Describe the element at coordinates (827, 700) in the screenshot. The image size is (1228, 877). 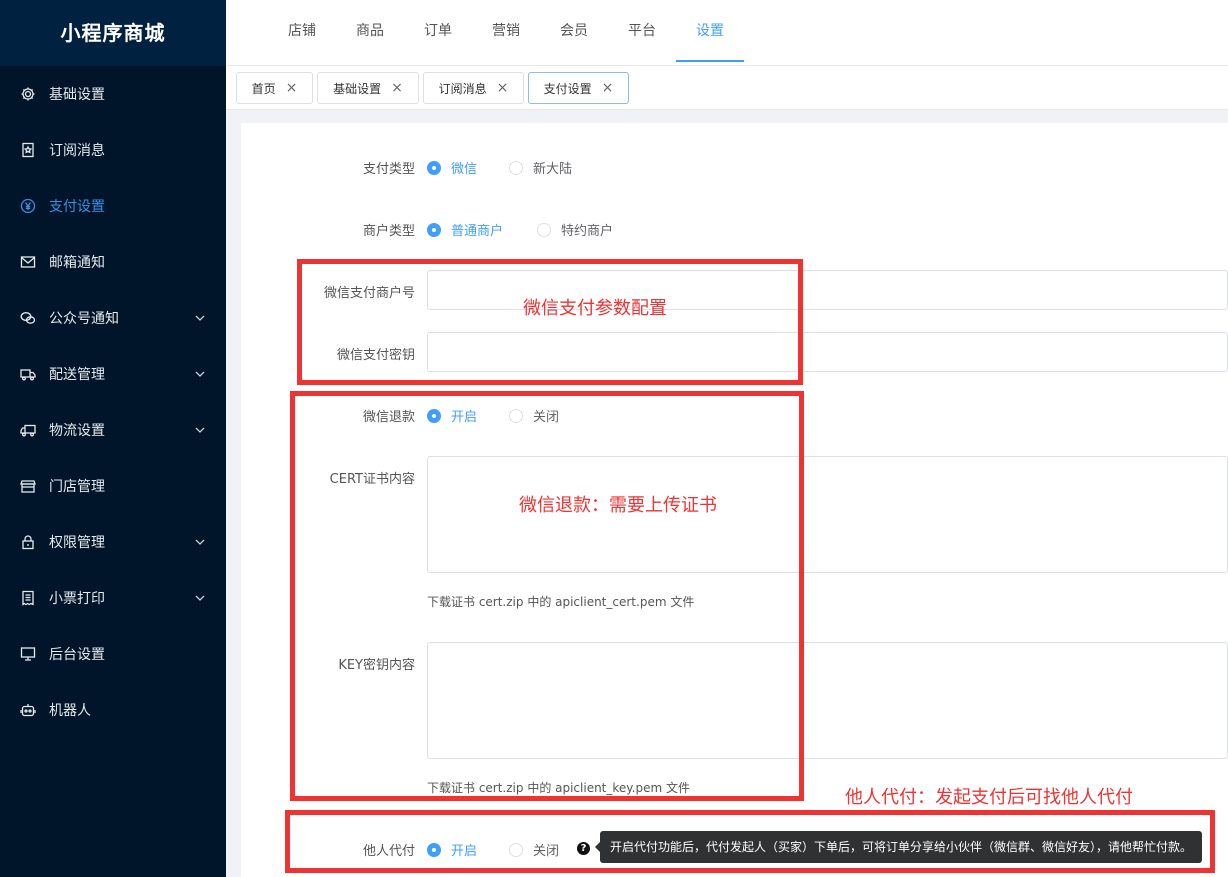
I see `key-textarea` at that location.